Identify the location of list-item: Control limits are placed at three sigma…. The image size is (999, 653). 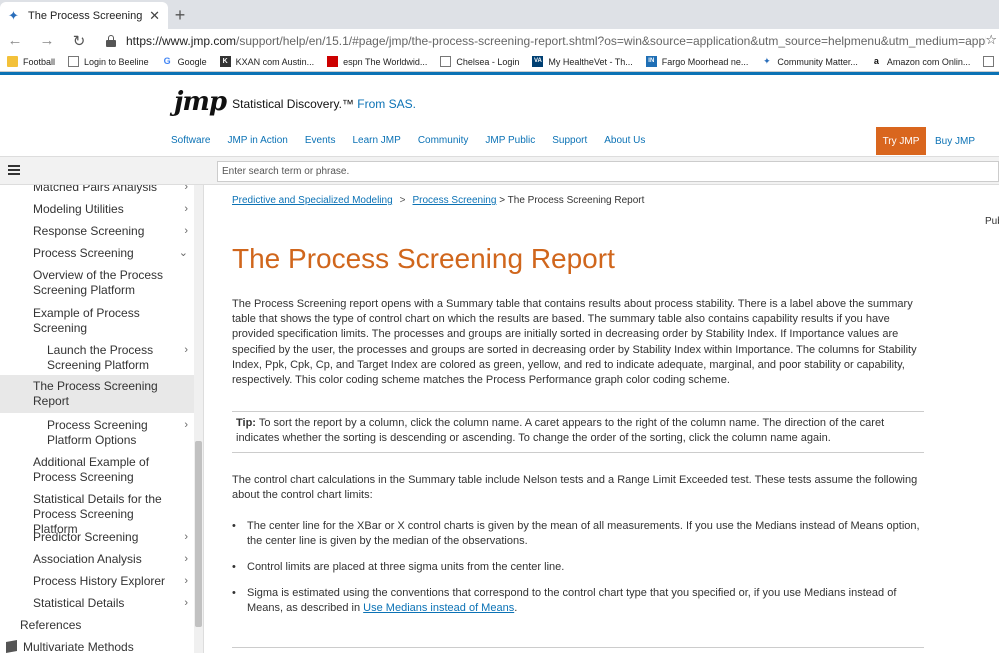
(578, 567).